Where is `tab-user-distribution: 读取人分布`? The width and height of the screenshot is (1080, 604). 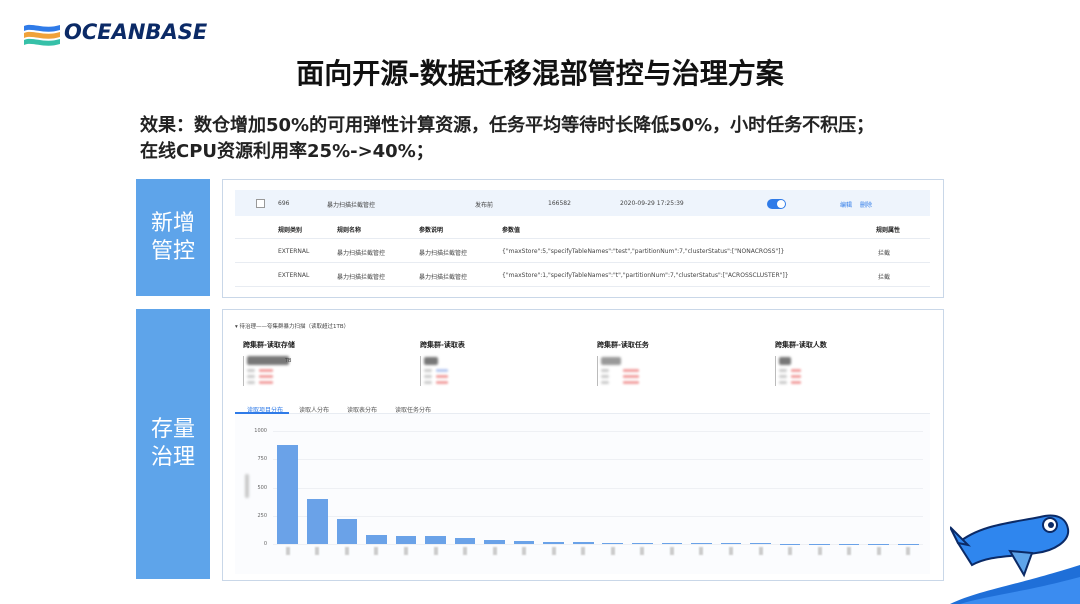 tab-user-distribution: 读取人分布 is located at coordinates (314, 409).